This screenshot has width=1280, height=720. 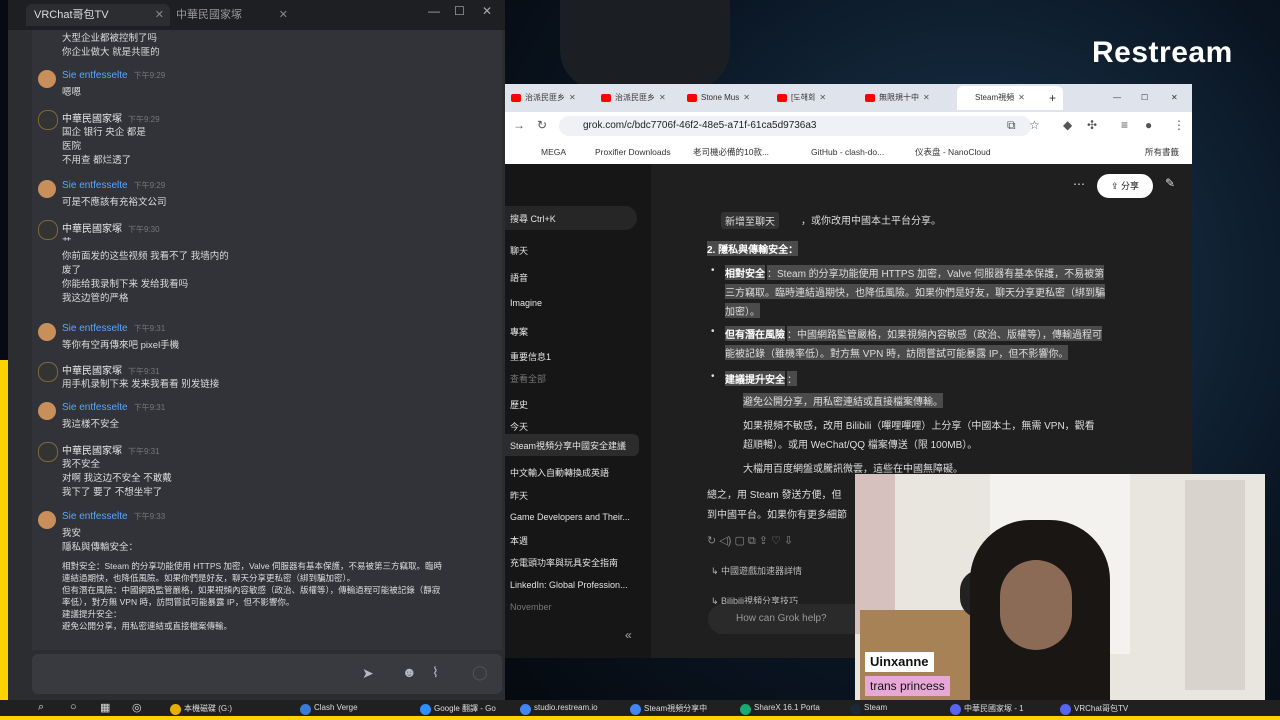 I want to click on bookmark: MEGA, so click(x=553, y=152).